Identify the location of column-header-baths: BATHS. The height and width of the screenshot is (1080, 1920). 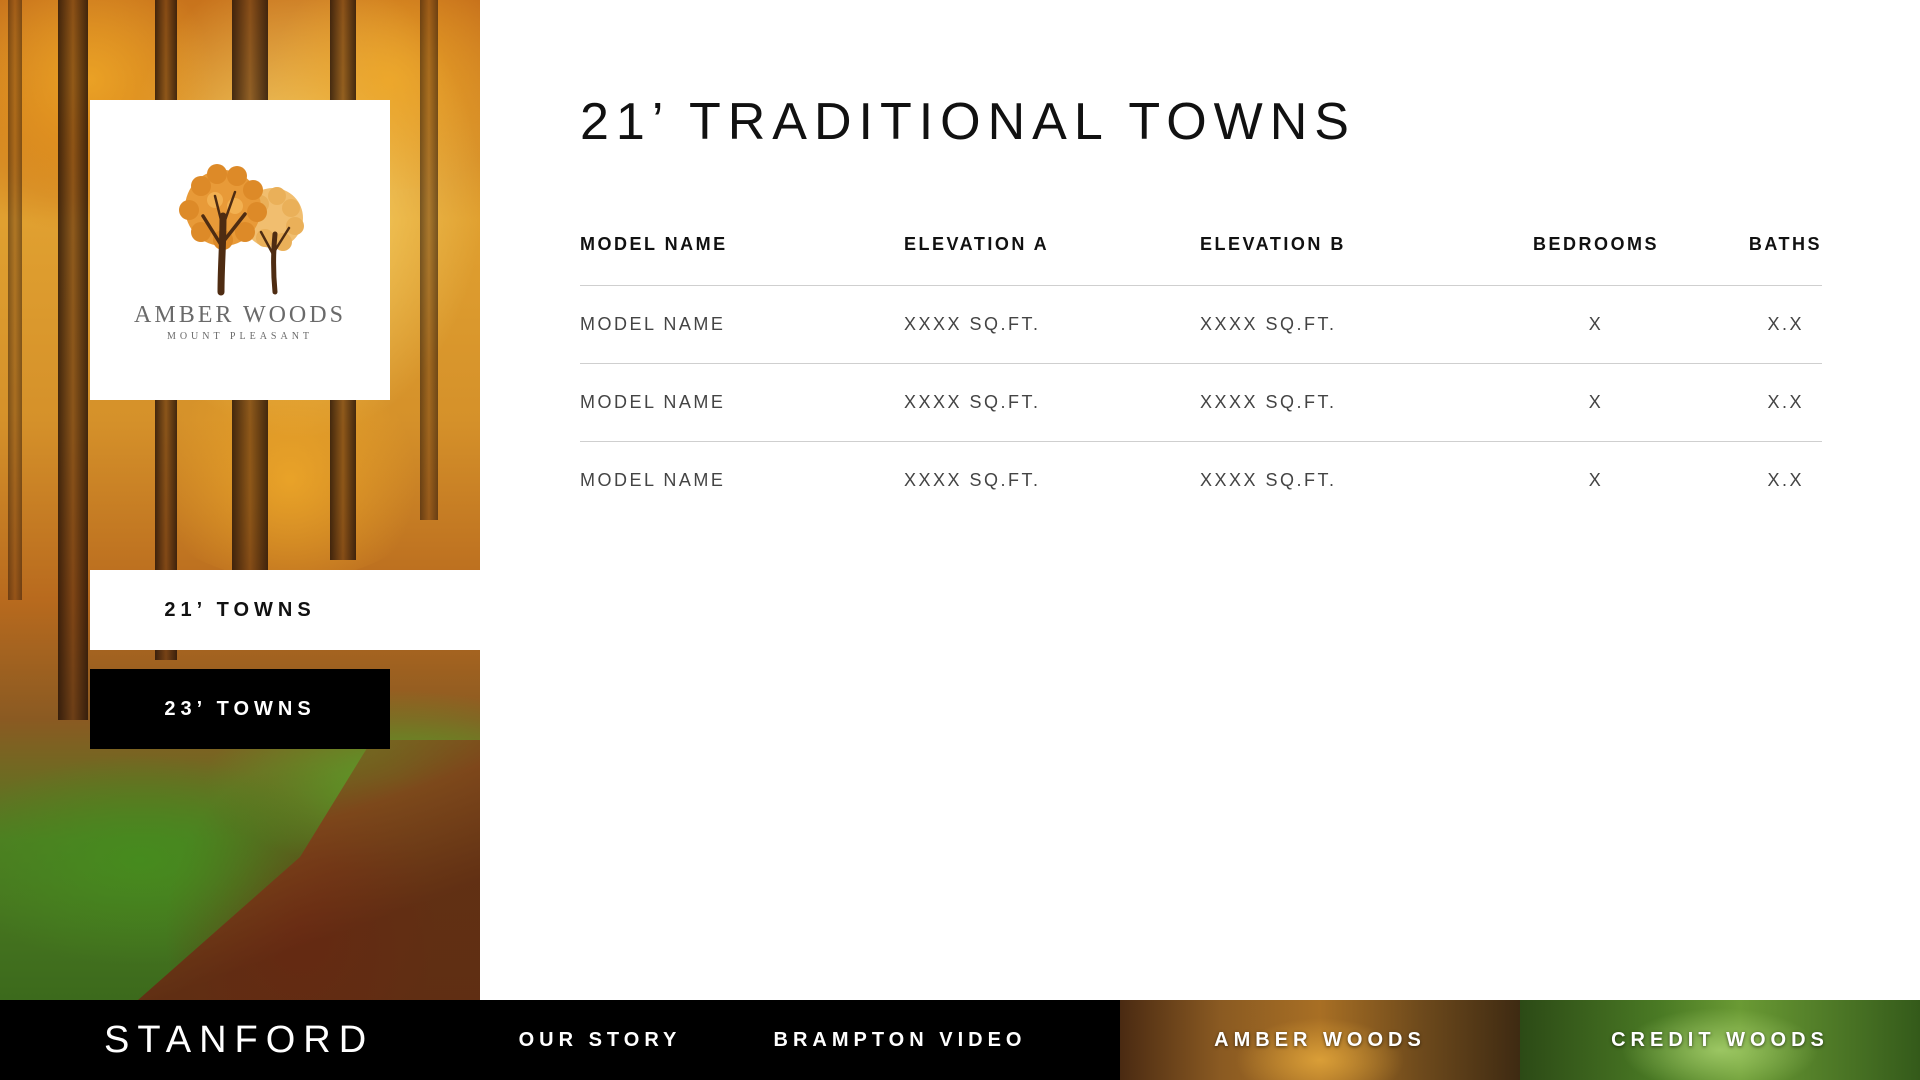
(1759, 245).